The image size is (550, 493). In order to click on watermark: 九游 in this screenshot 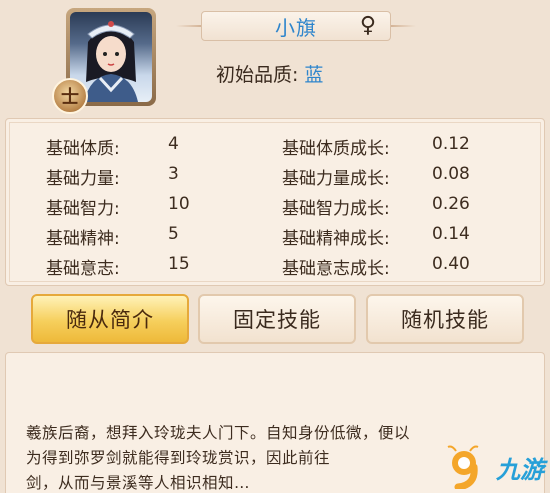, I will do `click(491, 467)`.